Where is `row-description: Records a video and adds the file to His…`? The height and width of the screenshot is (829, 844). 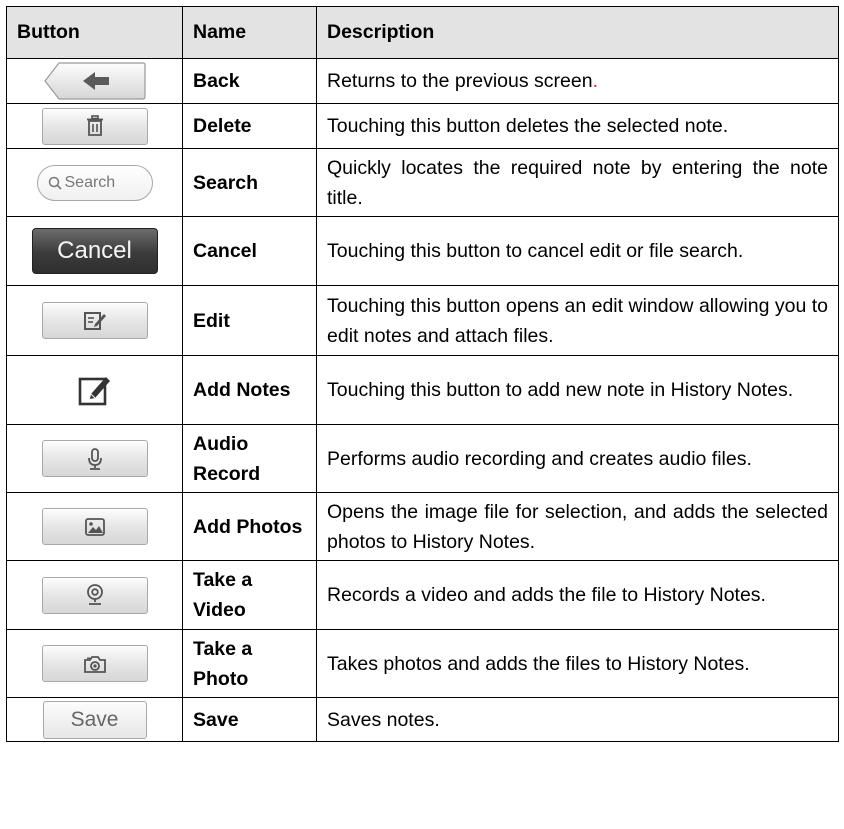 row-description: Records a video and adds the file to His… is located at coordinates (577, 595).